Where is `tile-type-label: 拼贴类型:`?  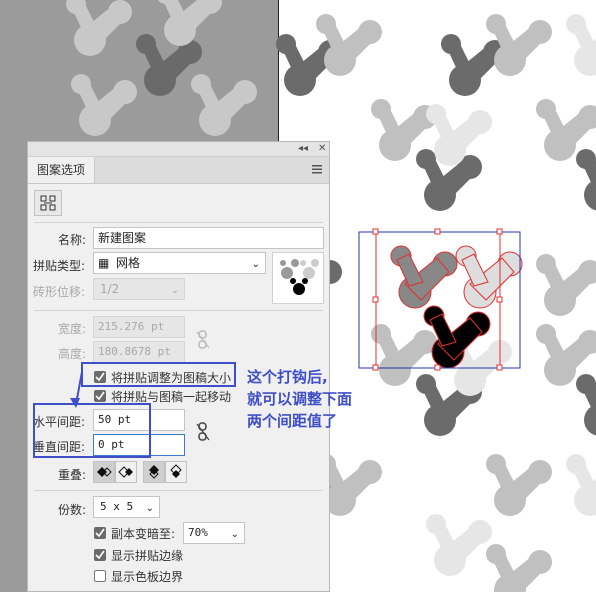 tile-type-label: 拼贴类型: is located at coordinates (59, 266).